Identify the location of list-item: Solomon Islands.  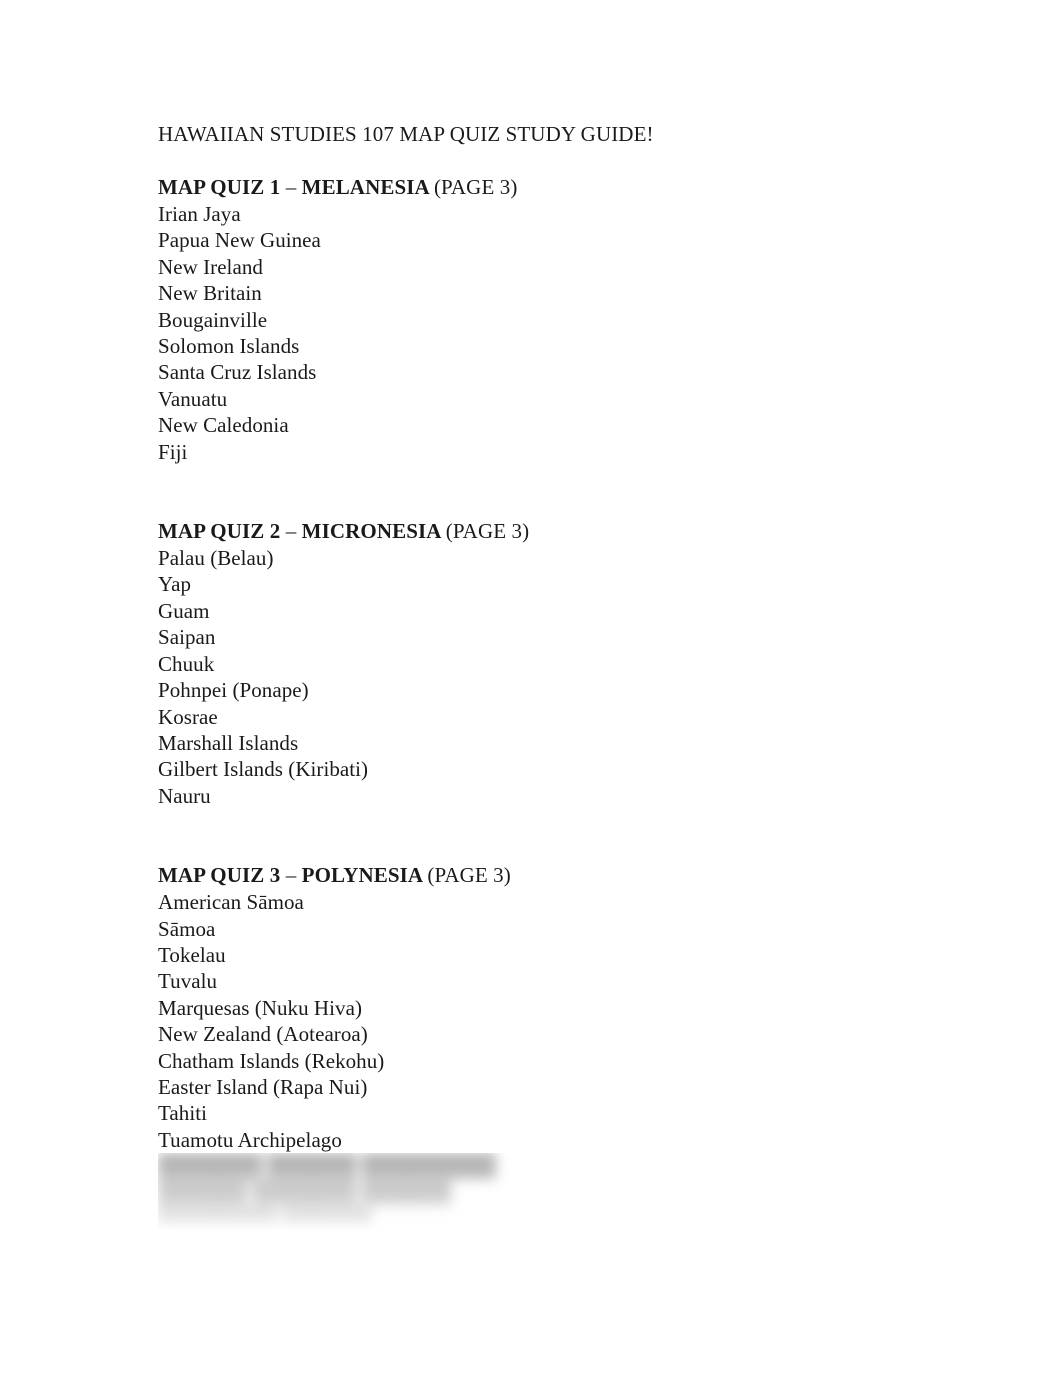
(229, 346).